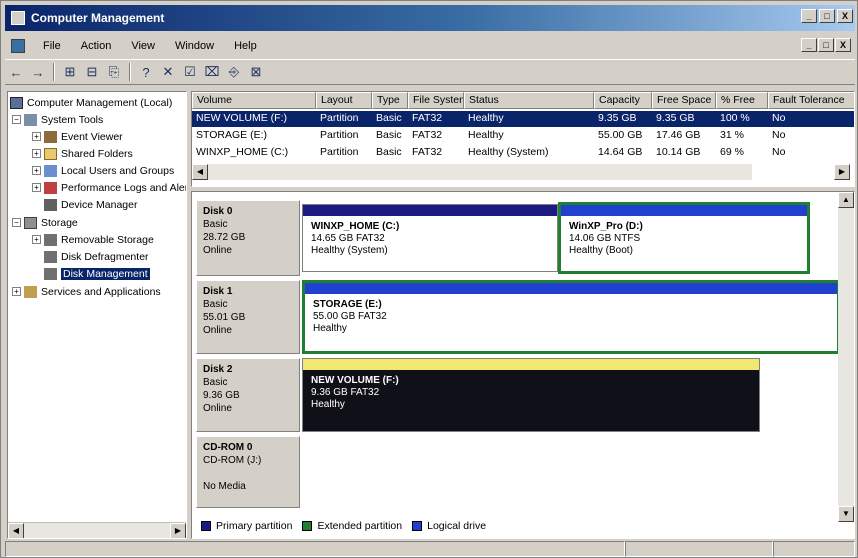 The image size is (858, 558). Describe the element at coordinates (430, 72) in the screenshot. I see `toolbar: ← → ⊞ ⊟ ⎘ ? ✕ ☑ ⌧ ⎆ ⊠` at that location.